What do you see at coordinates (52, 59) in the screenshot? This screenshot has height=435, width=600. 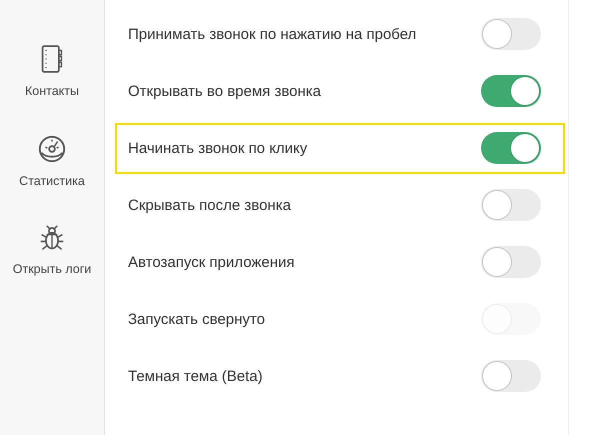 I see `notebook-icon` at bounding box center [52, 59].